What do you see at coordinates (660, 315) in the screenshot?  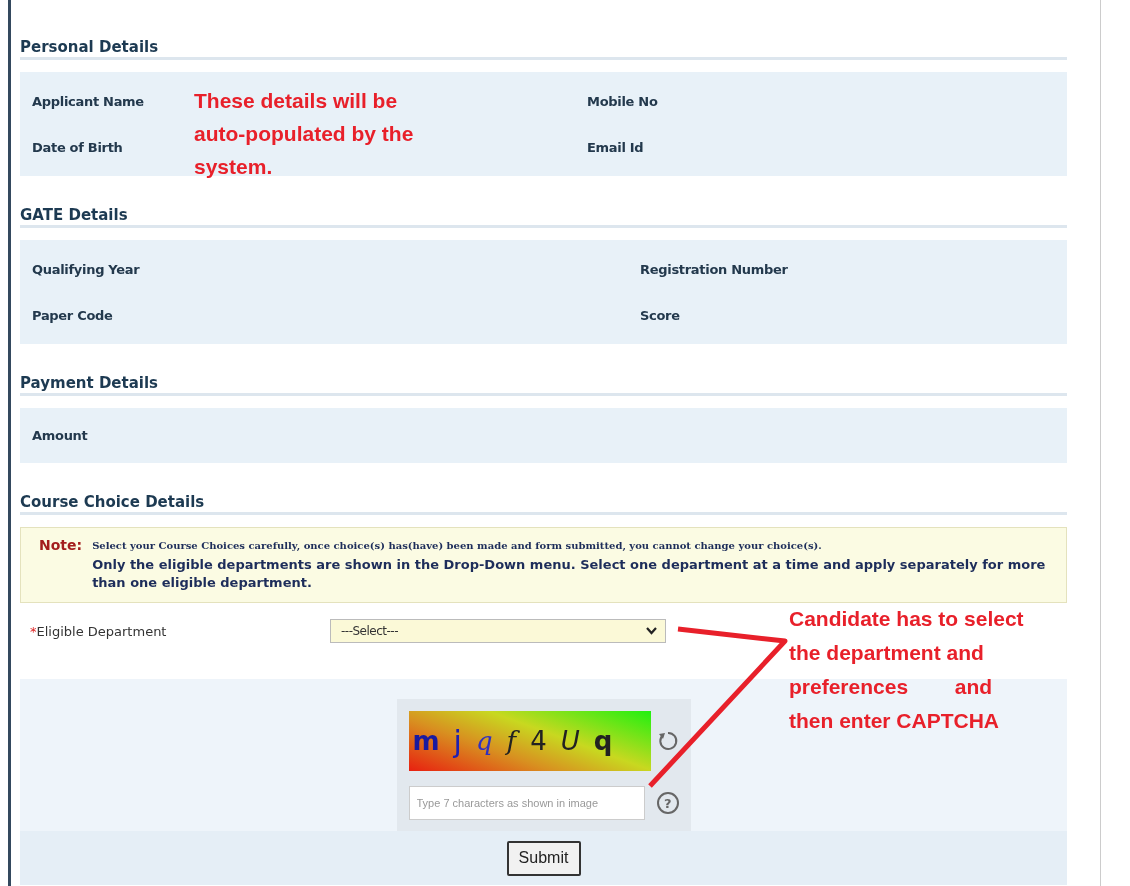 I see `field-label: Score` at bounding box center [660, 315].